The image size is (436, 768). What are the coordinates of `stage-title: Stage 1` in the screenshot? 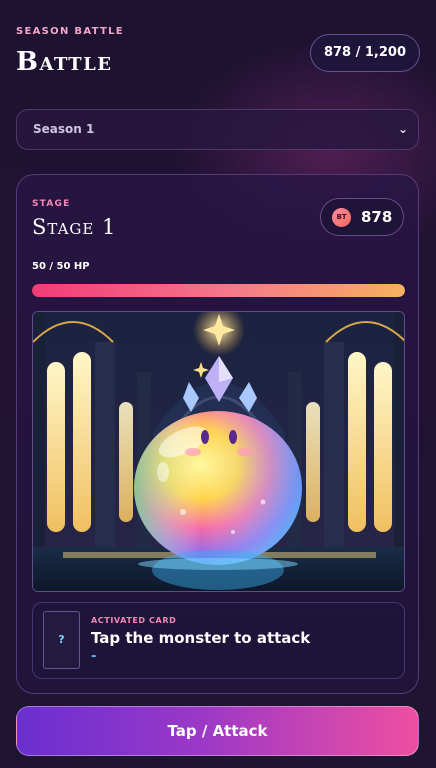 It's located at (74, 227).